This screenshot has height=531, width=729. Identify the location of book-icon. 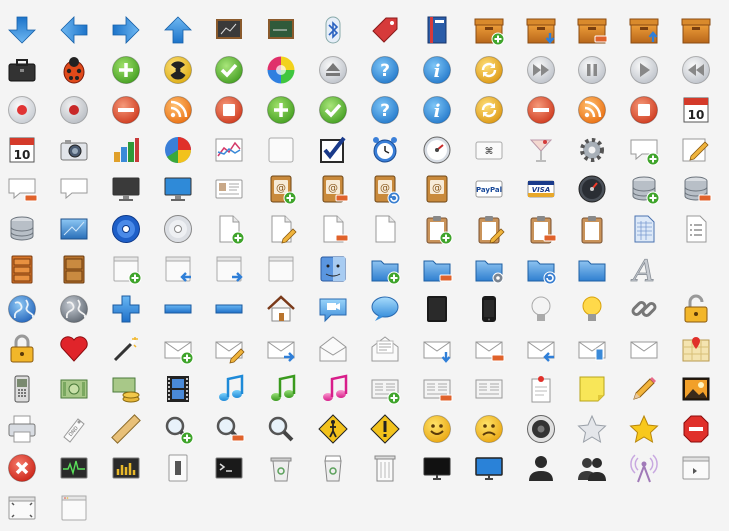
(437, 30).